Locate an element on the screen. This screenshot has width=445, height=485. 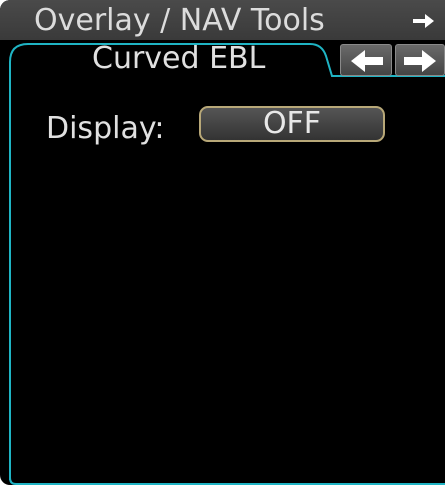
display-label: Display: is located at coordinates (105, 128).